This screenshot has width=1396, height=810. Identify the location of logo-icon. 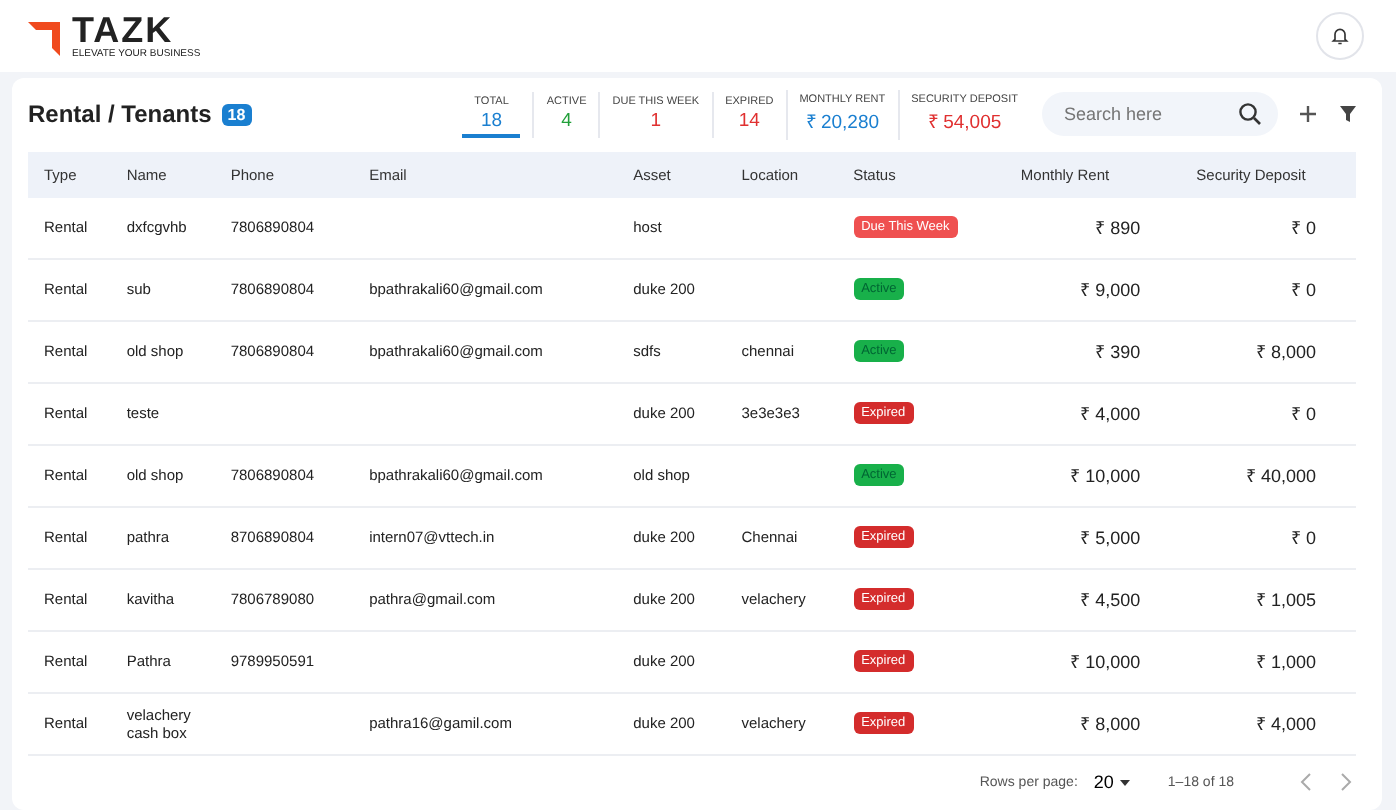
(44, 36).